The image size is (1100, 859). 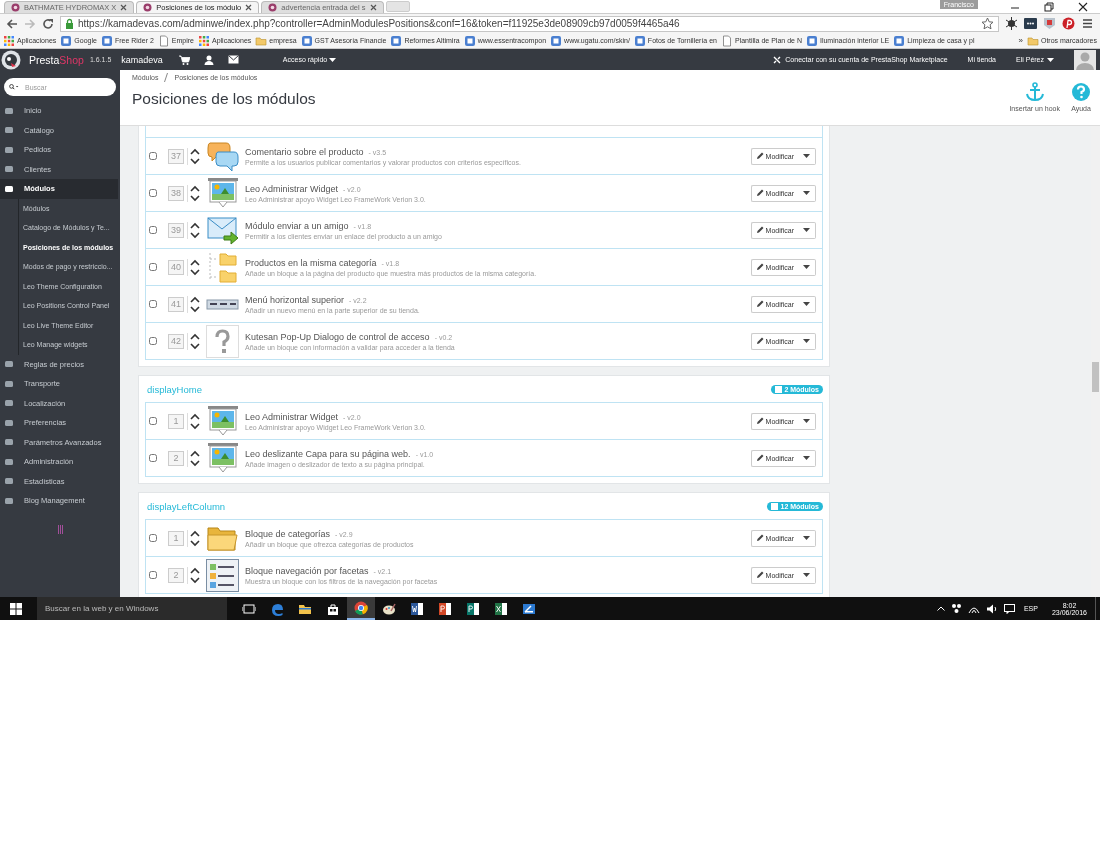 I want to click on cart-icon, so click(x=184, y=59).